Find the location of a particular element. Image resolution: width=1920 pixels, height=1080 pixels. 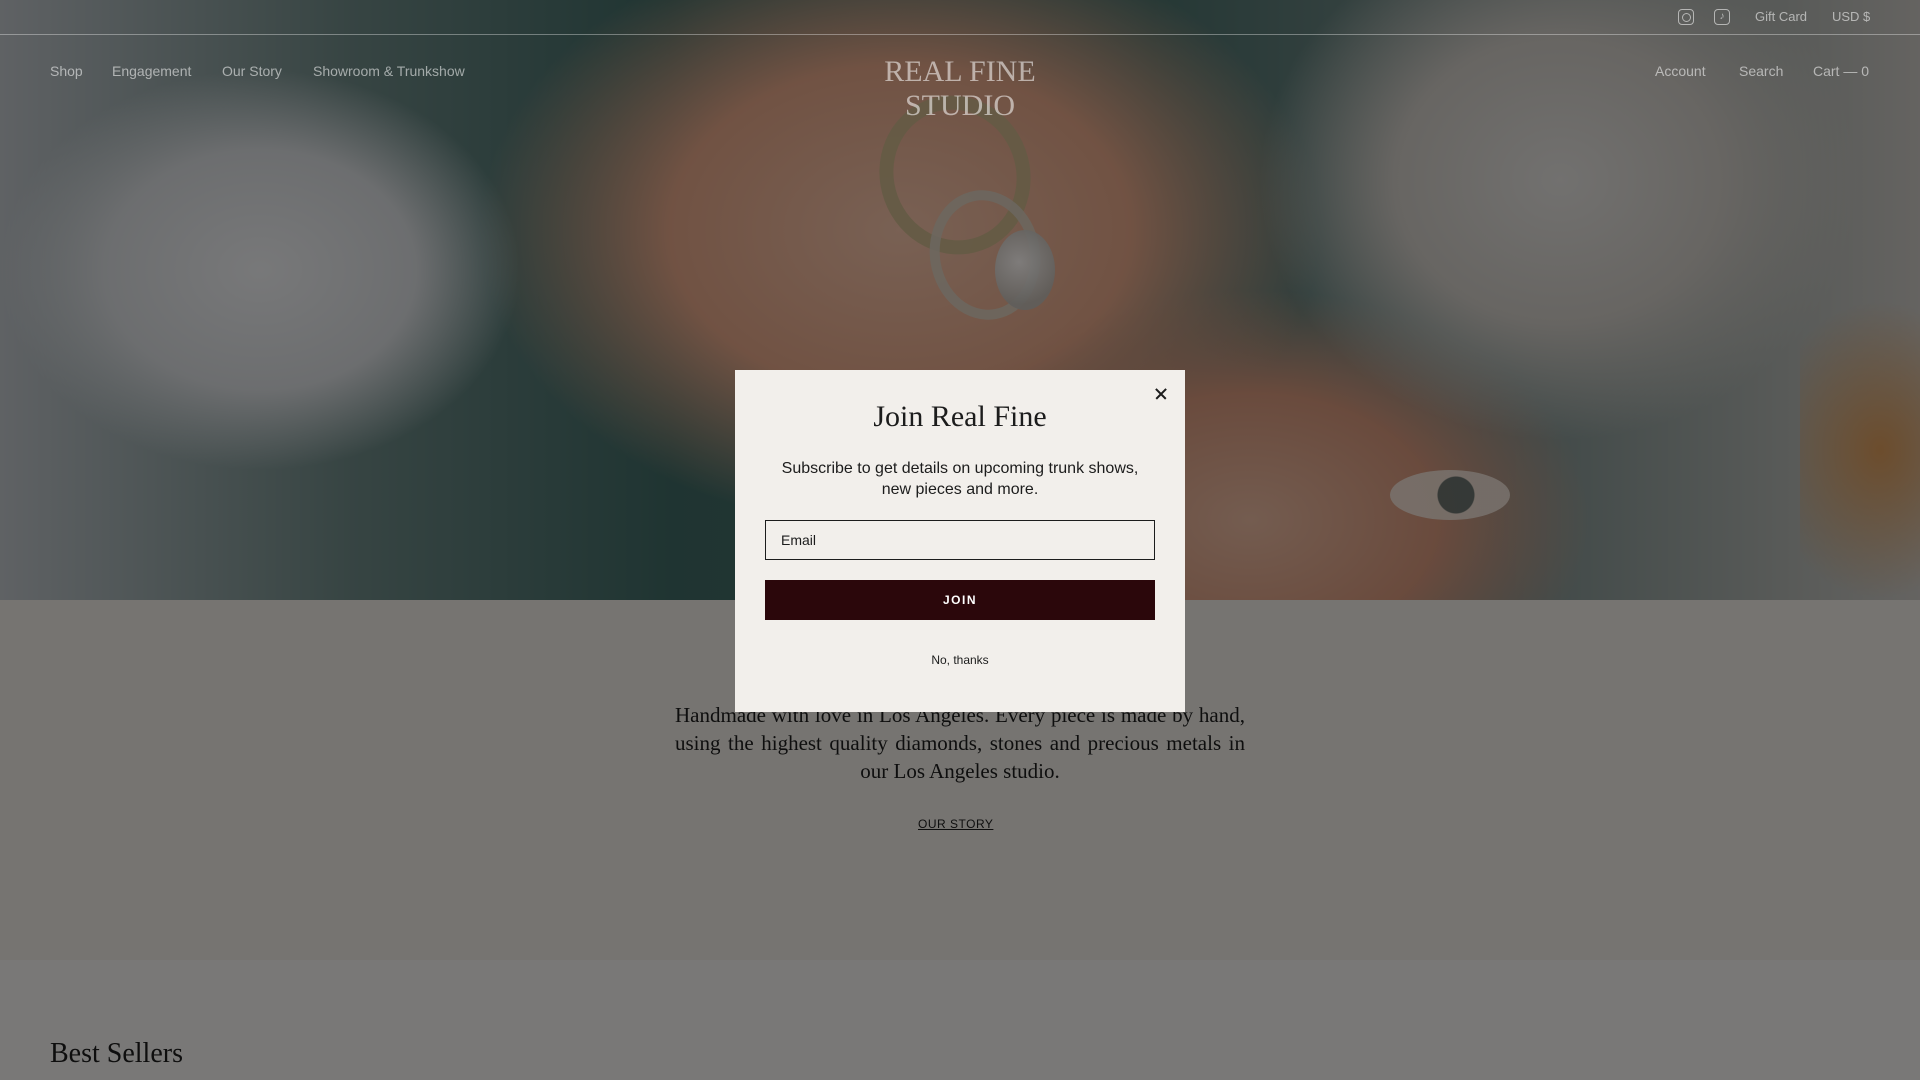

gift-card-link: Gift Card is located at coordinates (1781, 16).